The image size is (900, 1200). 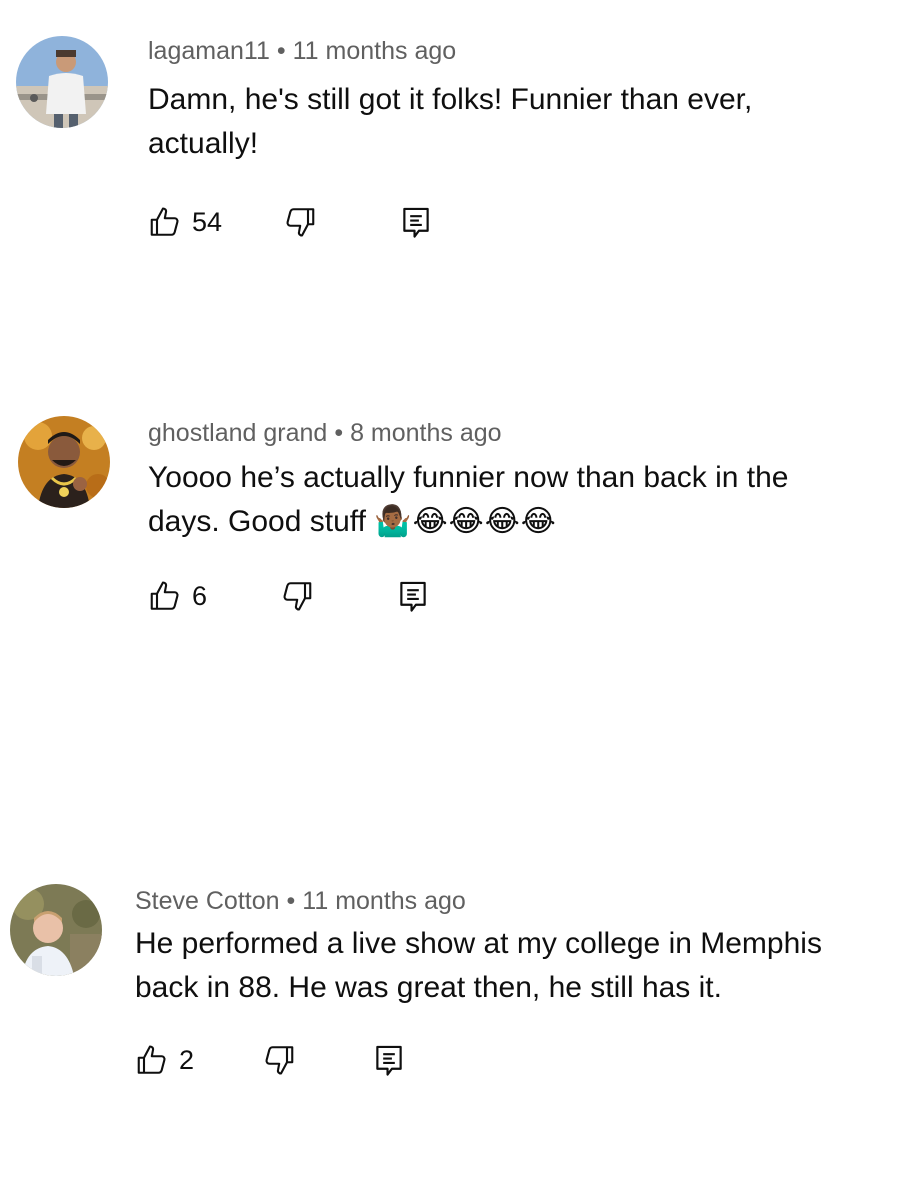 What do you see at coordinates (465, 521) in the screenshot?
I see `comment-emojis: 🤷🏾‍♂️😂😂😂😂` at bounding box center [465, 521].